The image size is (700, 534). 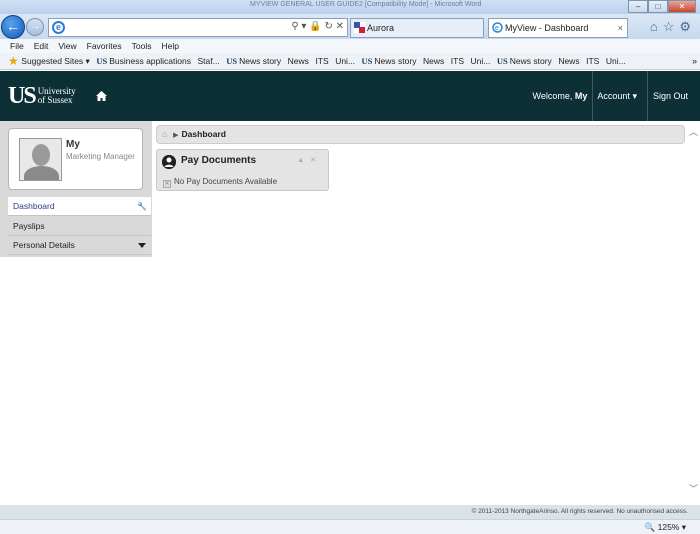 I want to click on widget-title: Pay Documents, so click(x=219, y=160).